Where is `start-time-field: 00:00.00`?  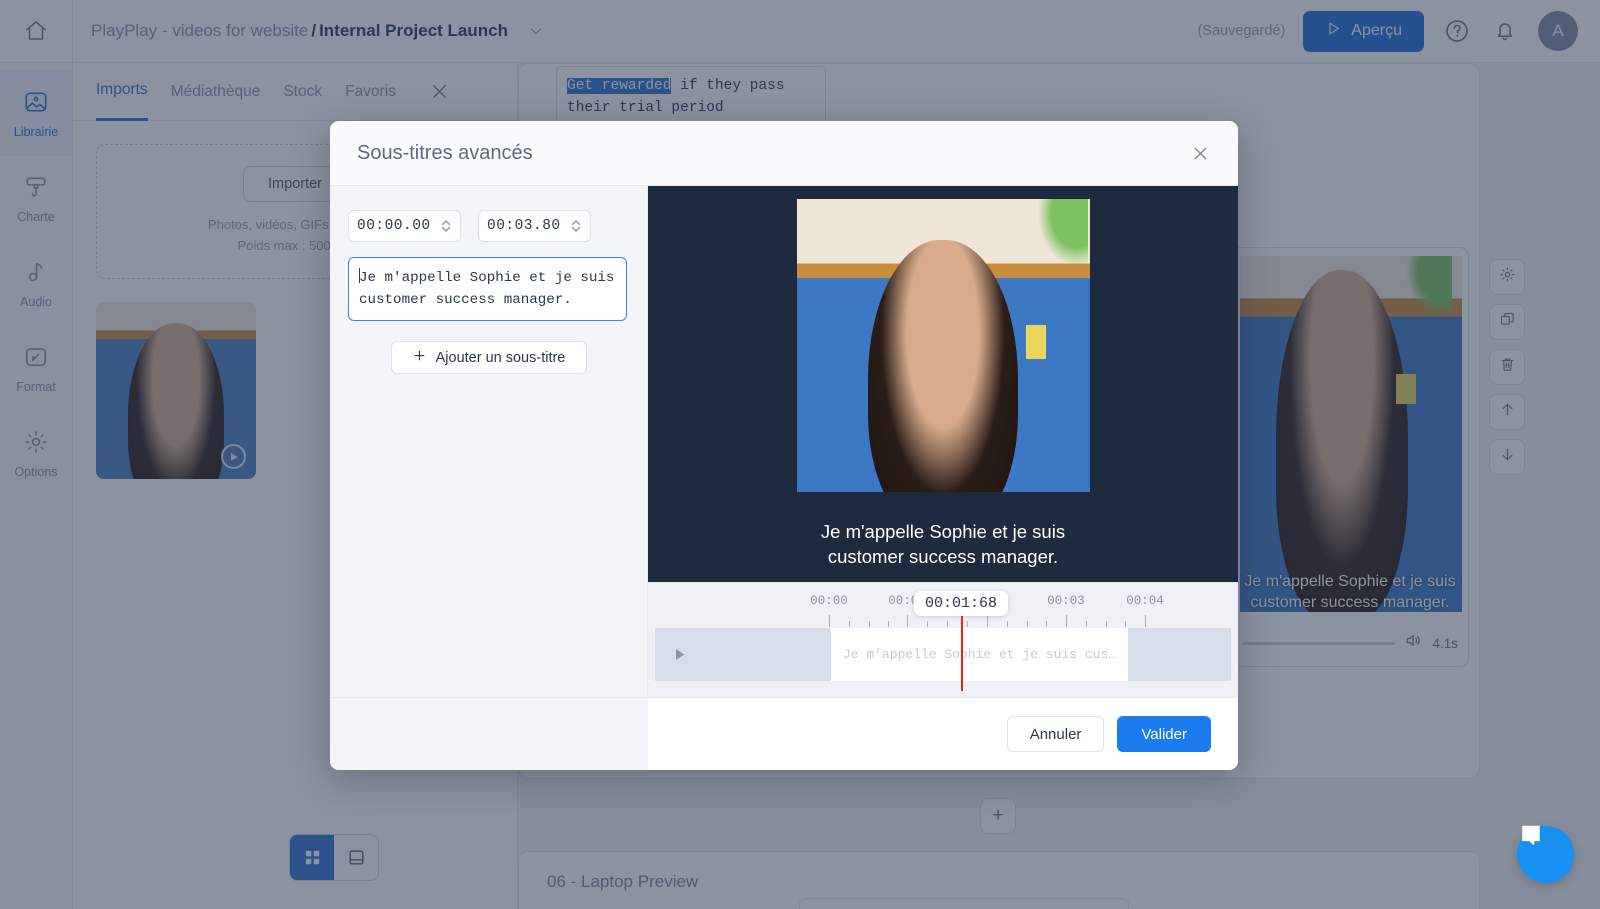 start-time-field: 00:00.00 is located at coordinates (404, 226).